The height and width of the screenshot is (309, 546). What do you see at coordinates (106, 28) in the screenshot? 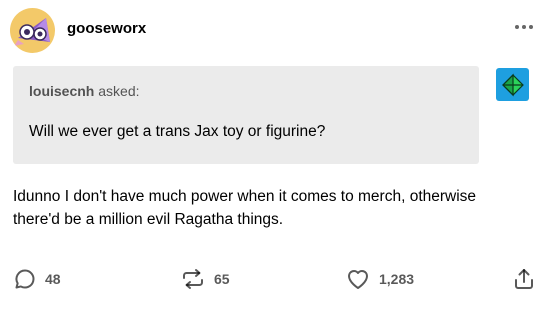
I see `blog-name: gooseworx` at bounding box center [106, 28].